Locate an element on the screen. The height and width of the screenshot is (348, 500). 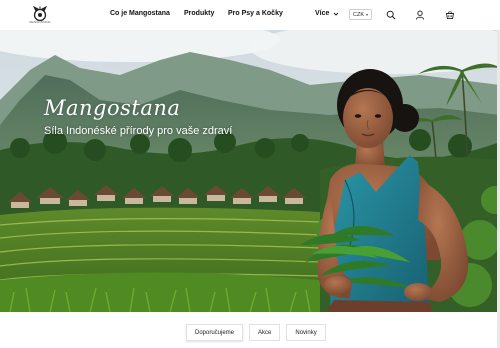
nav-vice: Více is located at coordinates (327, 13).